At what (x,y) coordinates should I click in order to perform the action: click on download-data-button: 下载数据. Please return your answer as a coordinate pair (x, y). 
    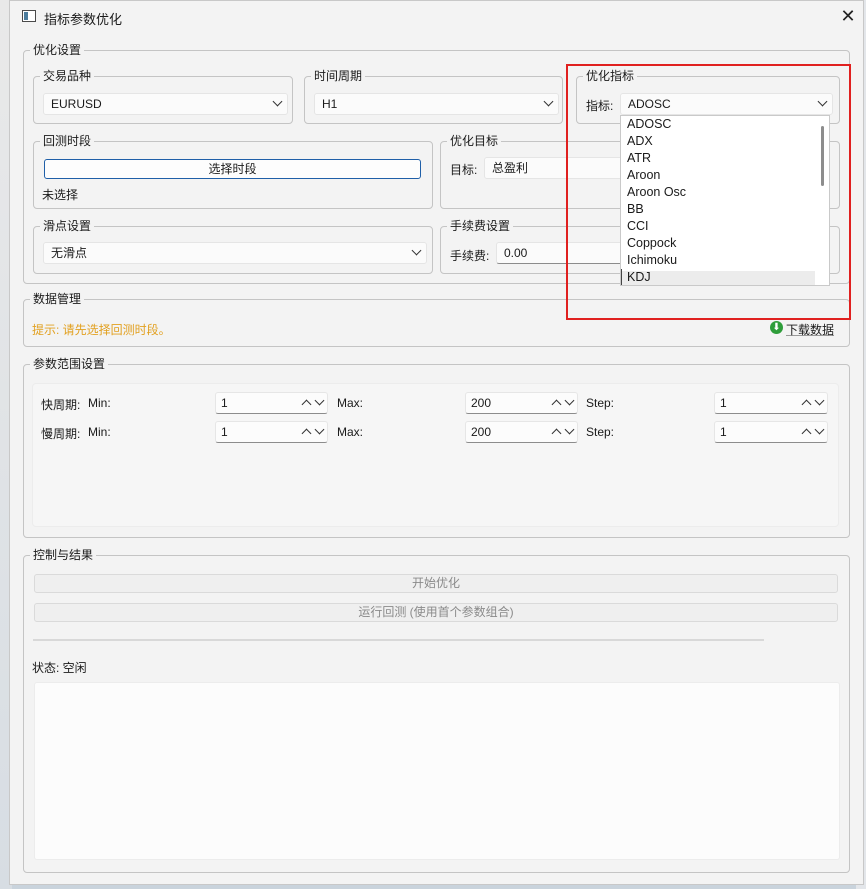
    Looking at the image, I should click on (810, 329).